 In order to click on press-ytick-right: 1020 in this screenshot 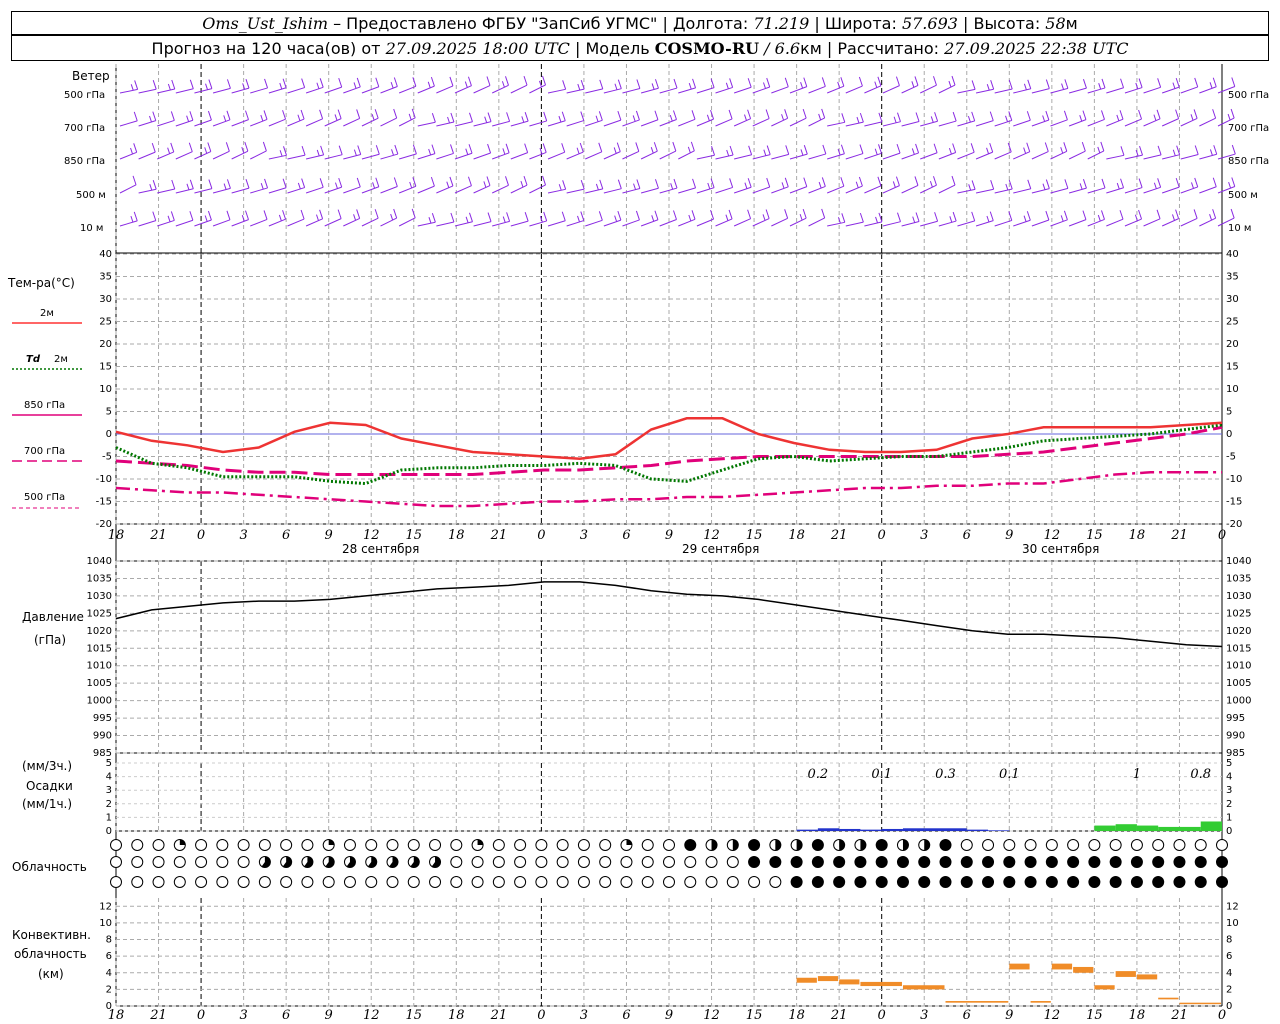, I will do `click(1238, 631)`.